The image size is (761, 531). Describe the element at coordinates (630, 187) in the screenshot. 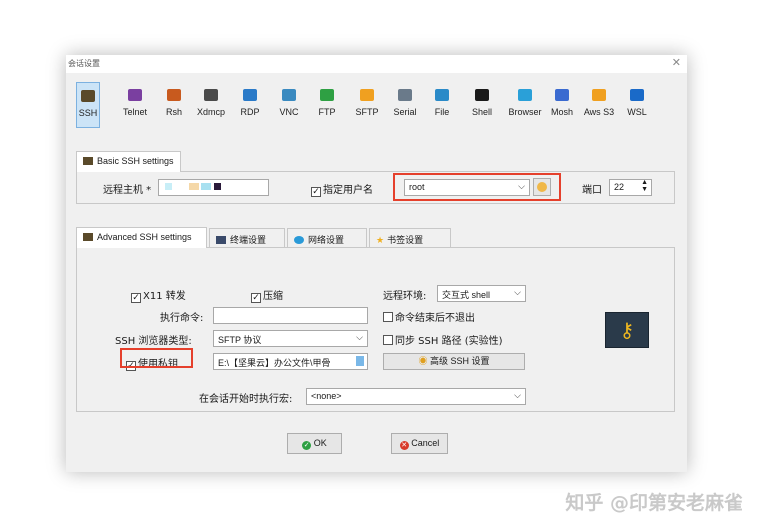

I see `port-spinner: 22 ▲ ▼` at that location.